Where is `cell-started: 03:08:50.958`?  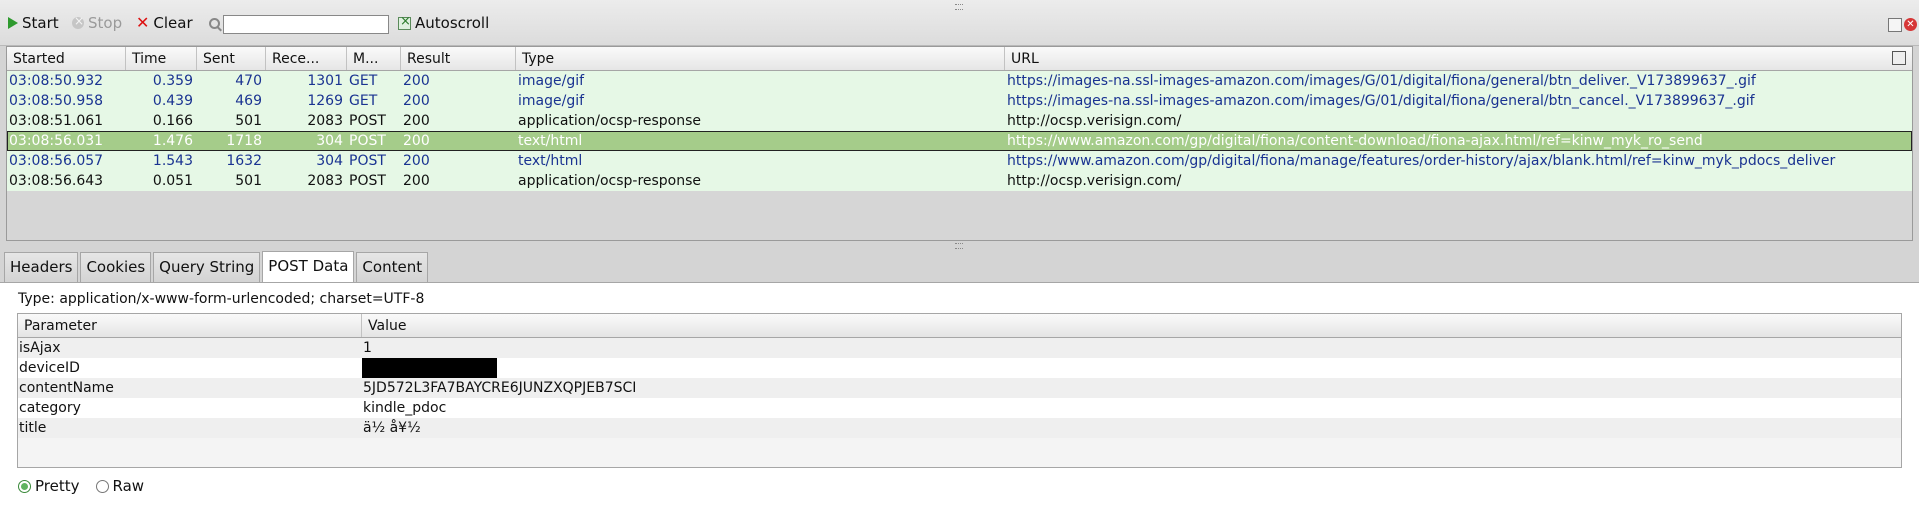
cell-started: 03:08:50.958 is located at coordinates (56, 101).